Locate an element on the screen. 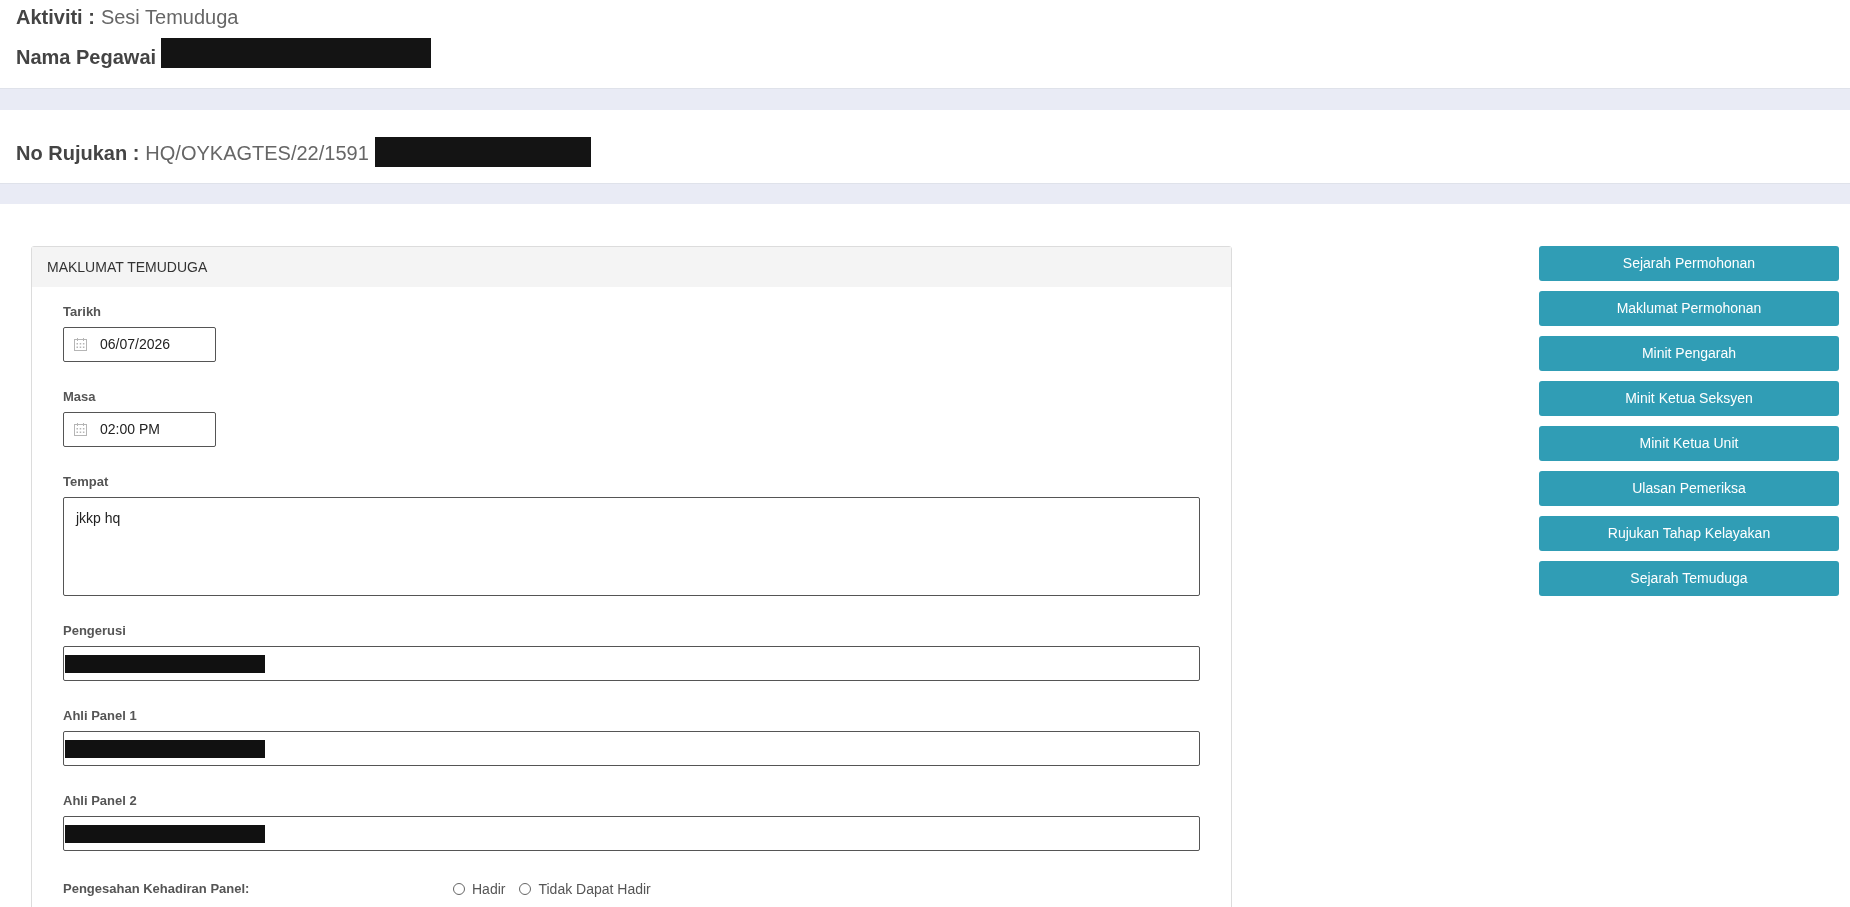 This screenshot has height=907, width=1850. action-button: Sejarah Permohonan is located at coordinates (1689, 263).